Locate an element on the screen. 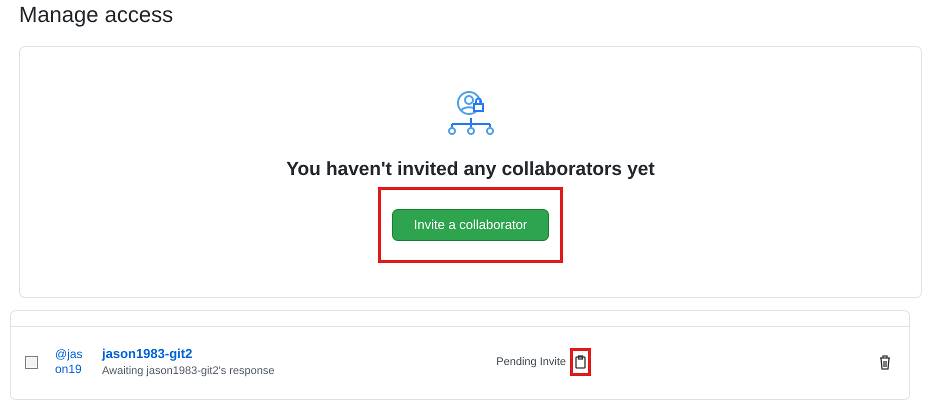  clipboard-icon is located at coordinates (580, 362).